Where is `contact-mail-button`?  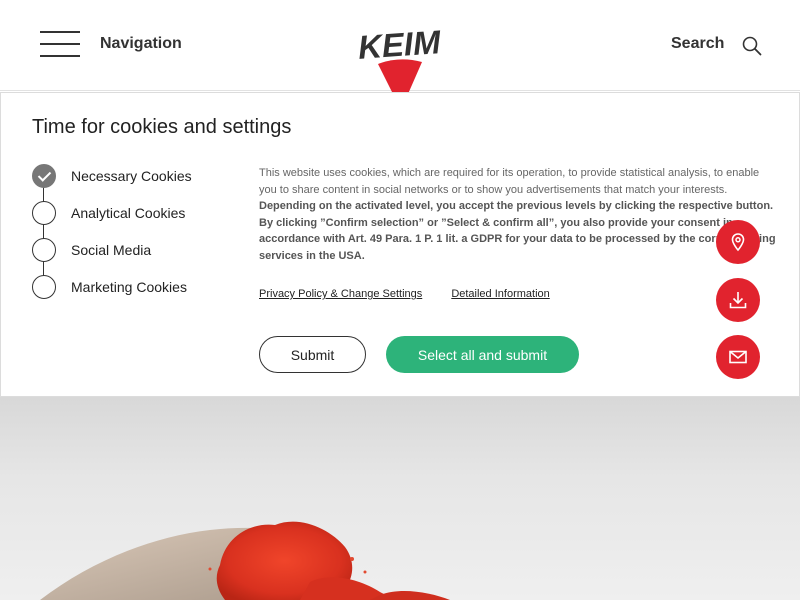
contact-mail-button is located at coordinates (738, 357).